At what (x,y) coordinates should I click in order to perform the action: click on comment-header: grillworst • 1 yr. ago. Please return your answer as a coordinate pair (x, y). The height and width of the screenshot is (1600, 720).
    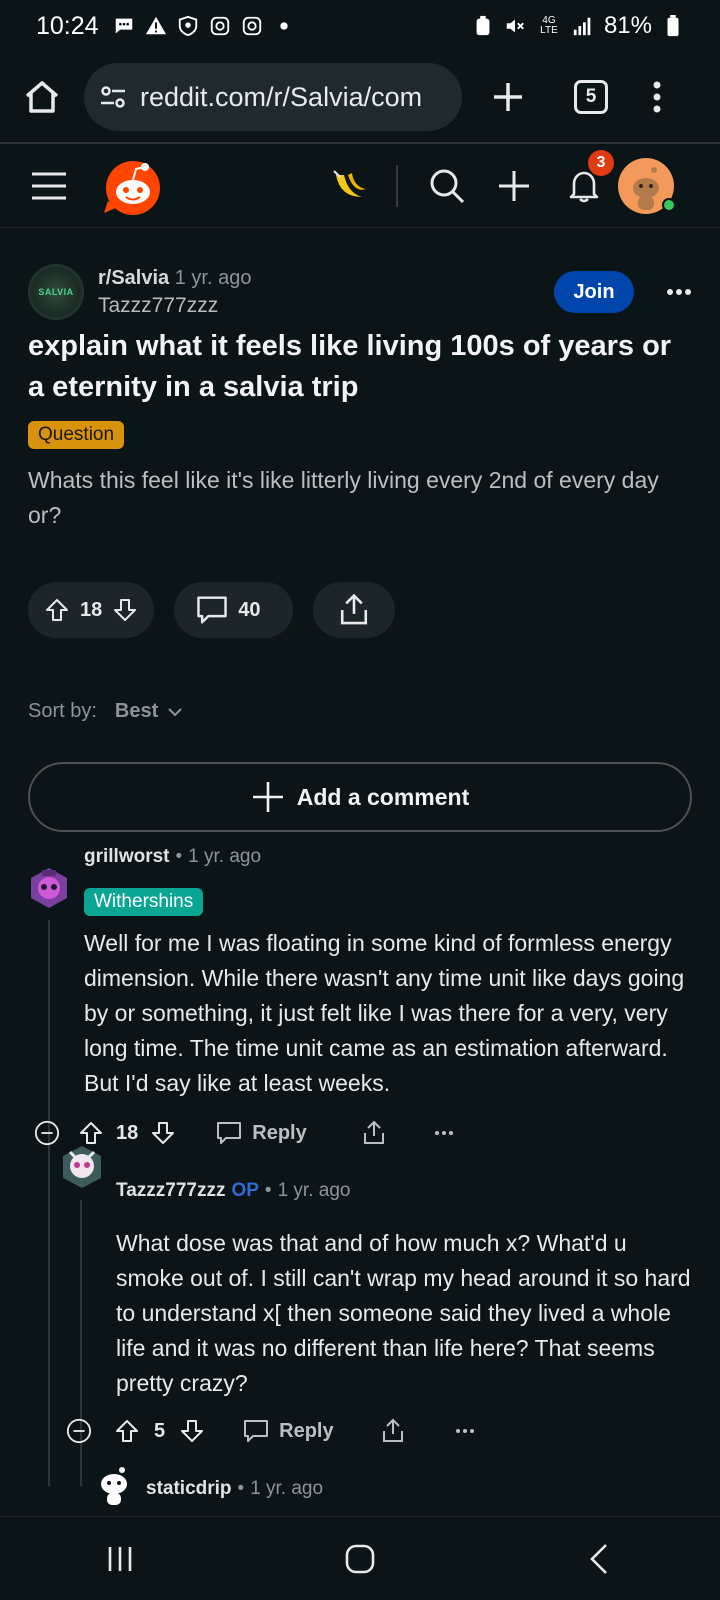
    Looking at the image, I should click on (172, 857).